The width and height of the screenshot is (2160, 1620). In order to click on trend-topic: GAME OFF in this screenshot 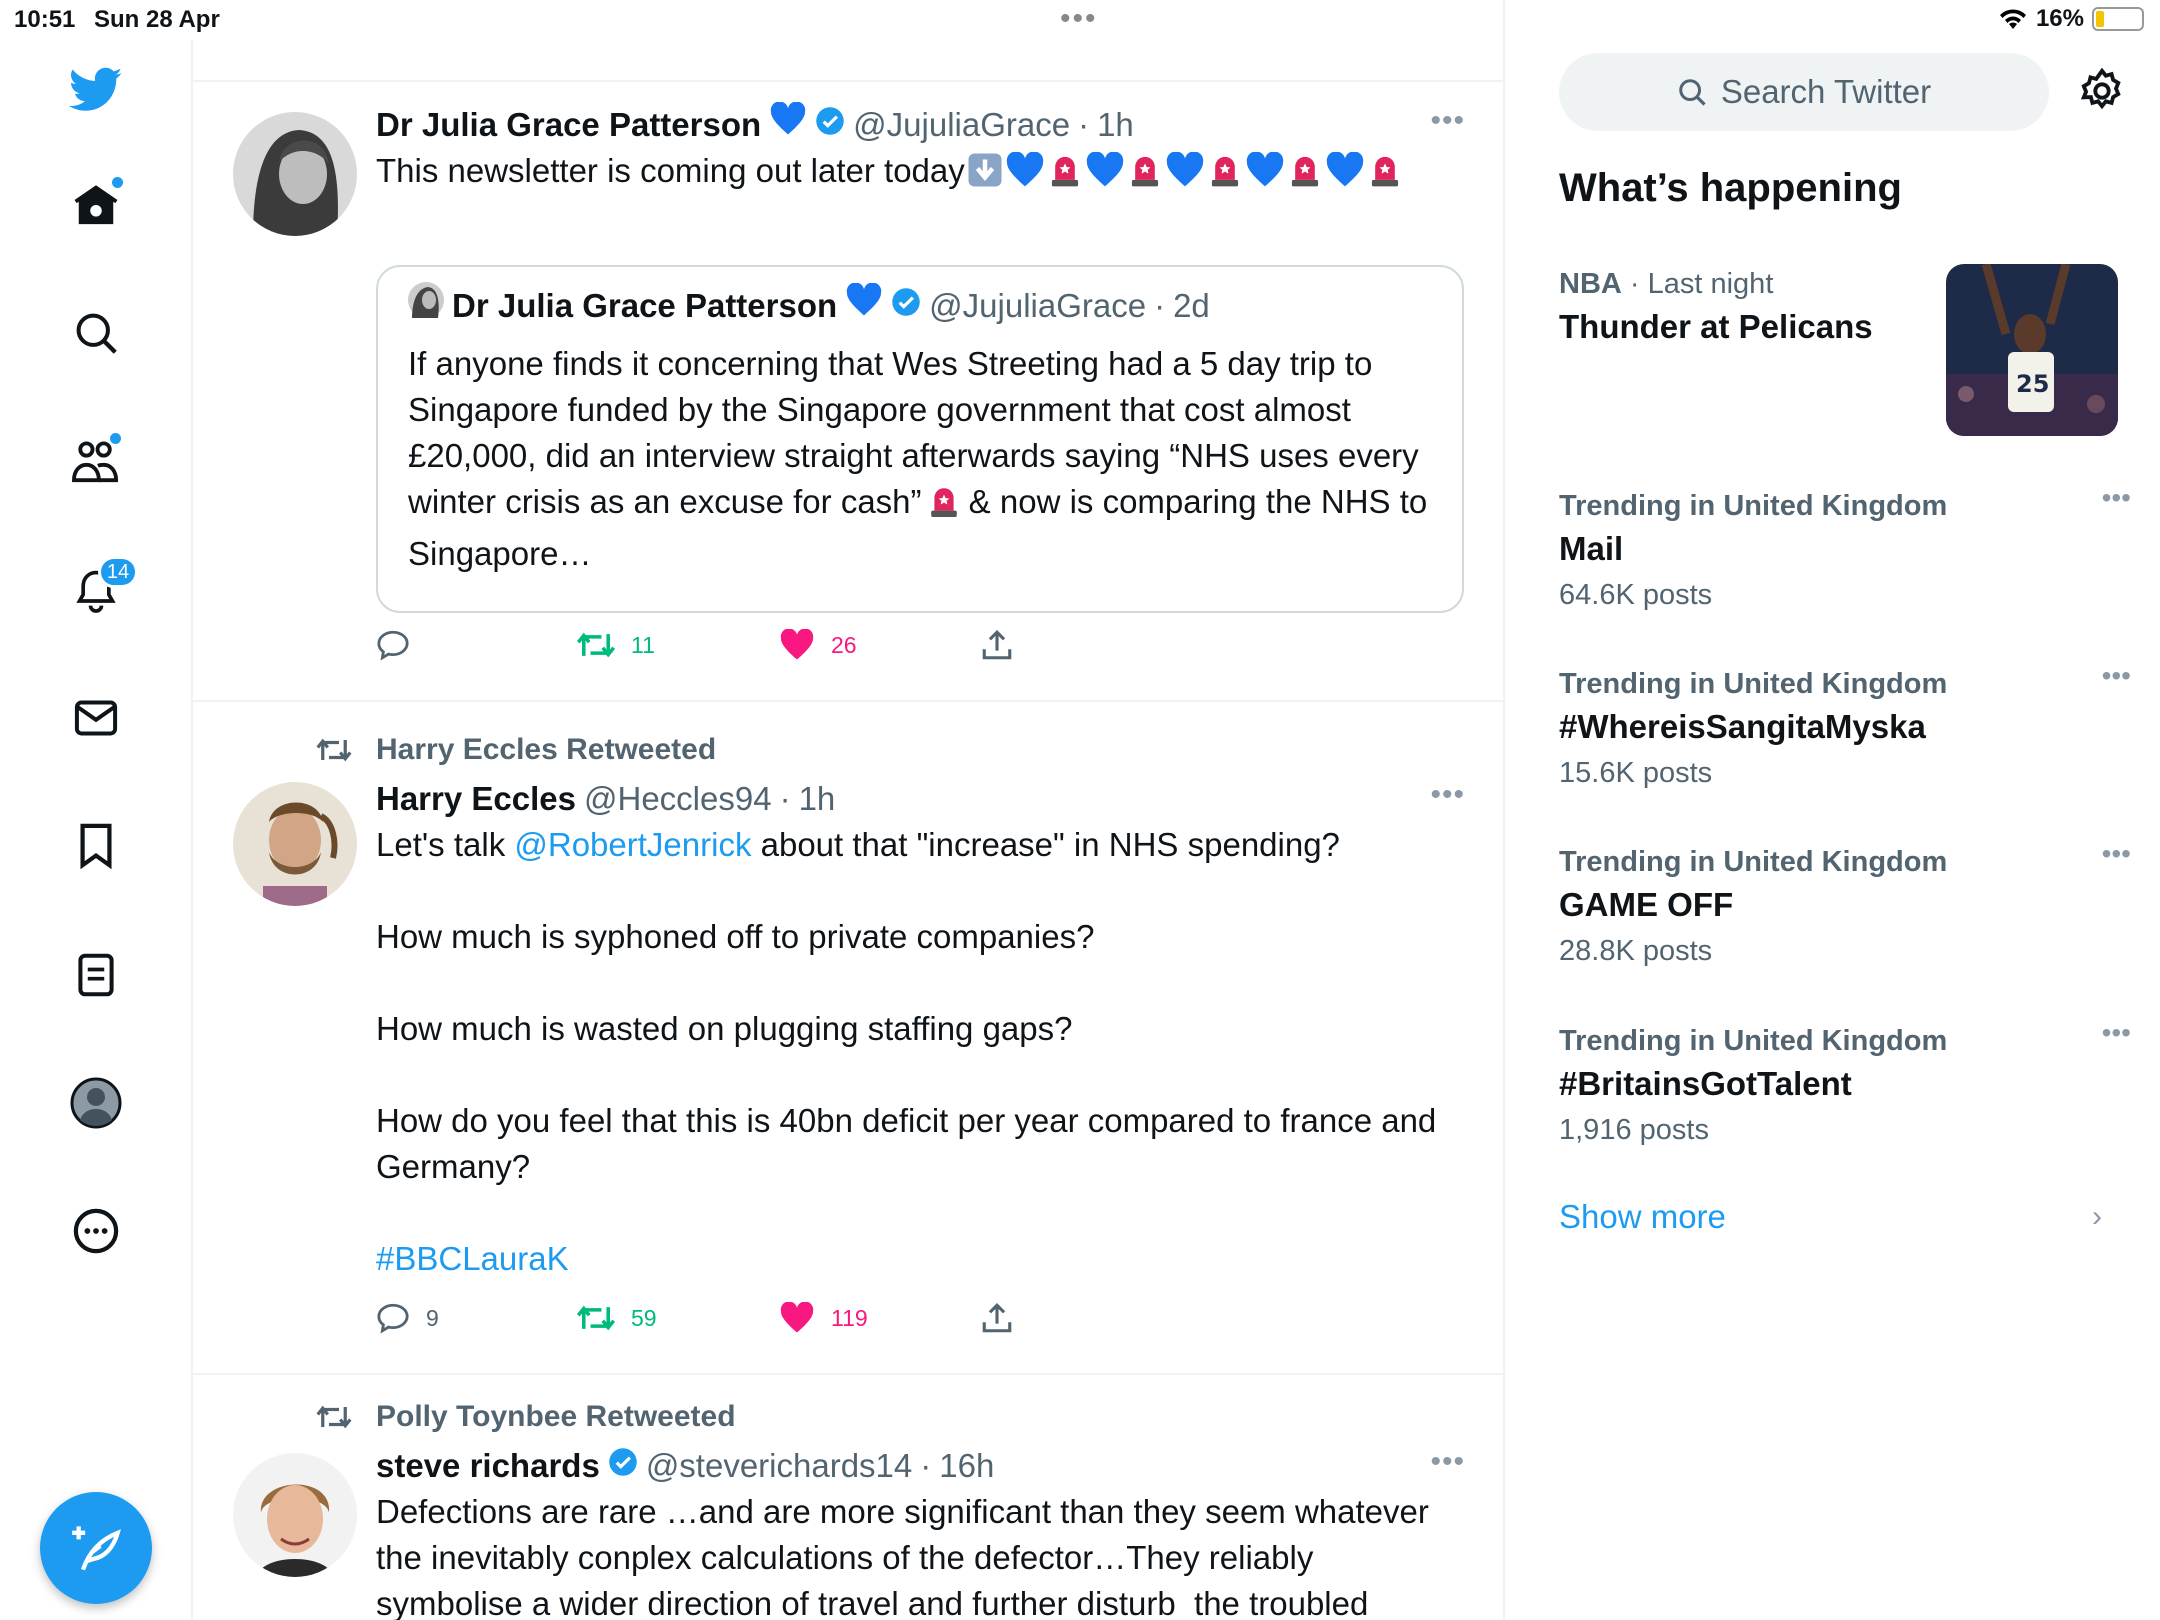, I will do `click(1646, 904)`.